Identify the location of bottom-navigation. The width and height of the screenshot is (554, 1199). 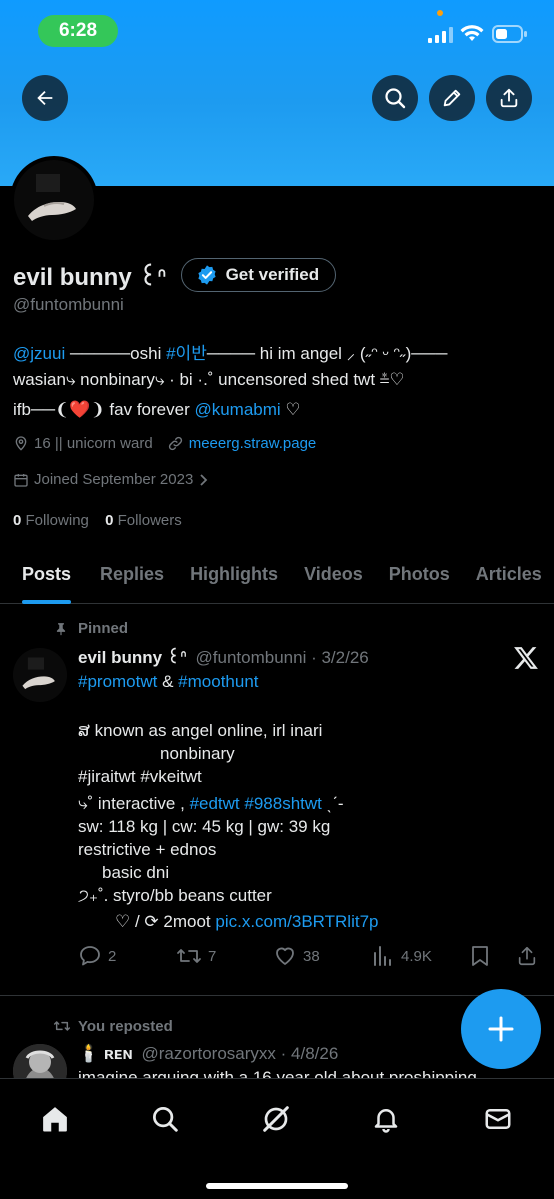
(277, 1138).